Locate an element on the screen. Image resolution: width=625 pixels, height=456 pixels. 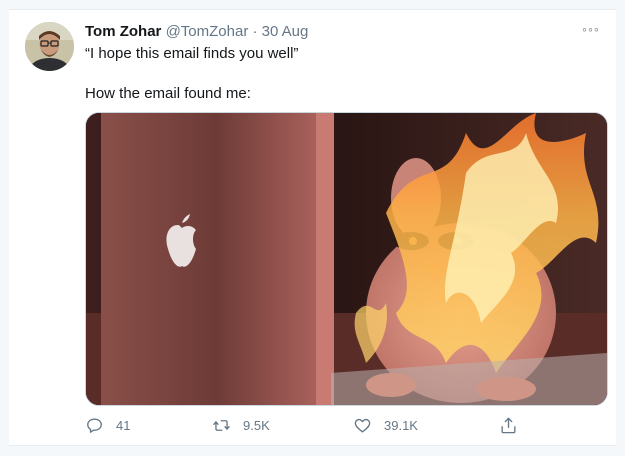
reply-icon is located at coordinates (94, 425).